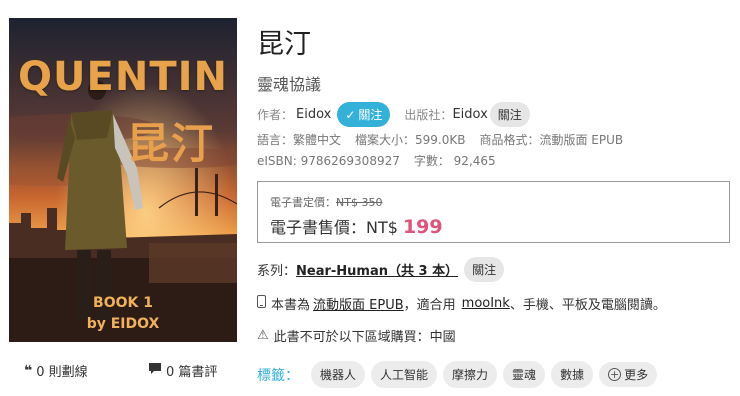 The height and width of the screenshot is (396, 740). I want to click on quotes-stat: ❝ 0 則劃線, so click(56, 371).